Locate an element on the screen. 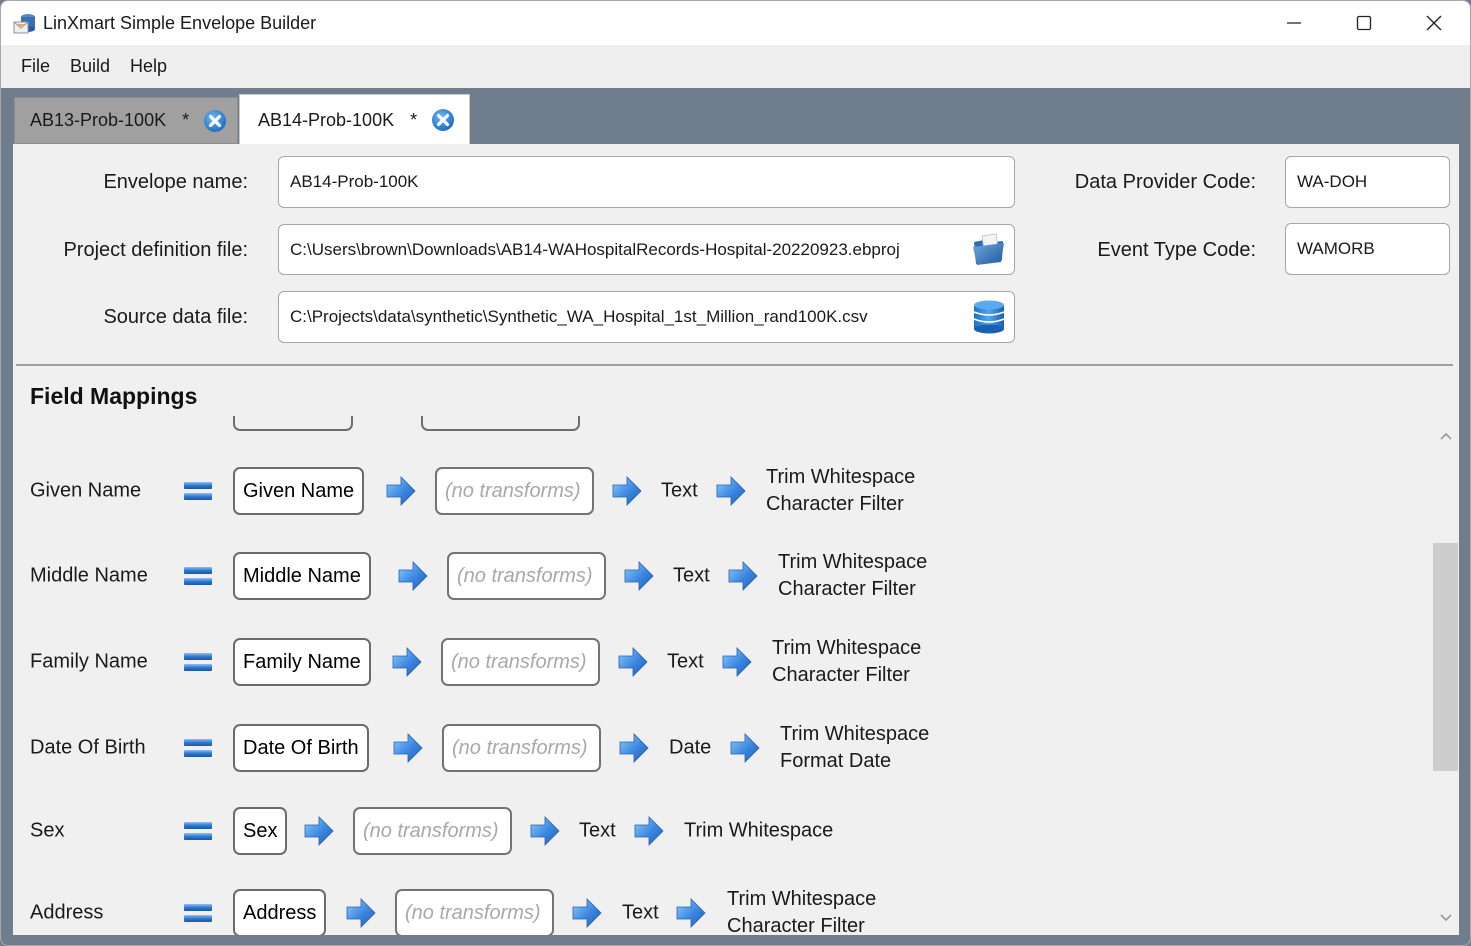 Image resolution: width=1471 pixels, height=946 pixels. window-title: LinXmart Simple Envelope Builder is located at coordinates (180, 23).